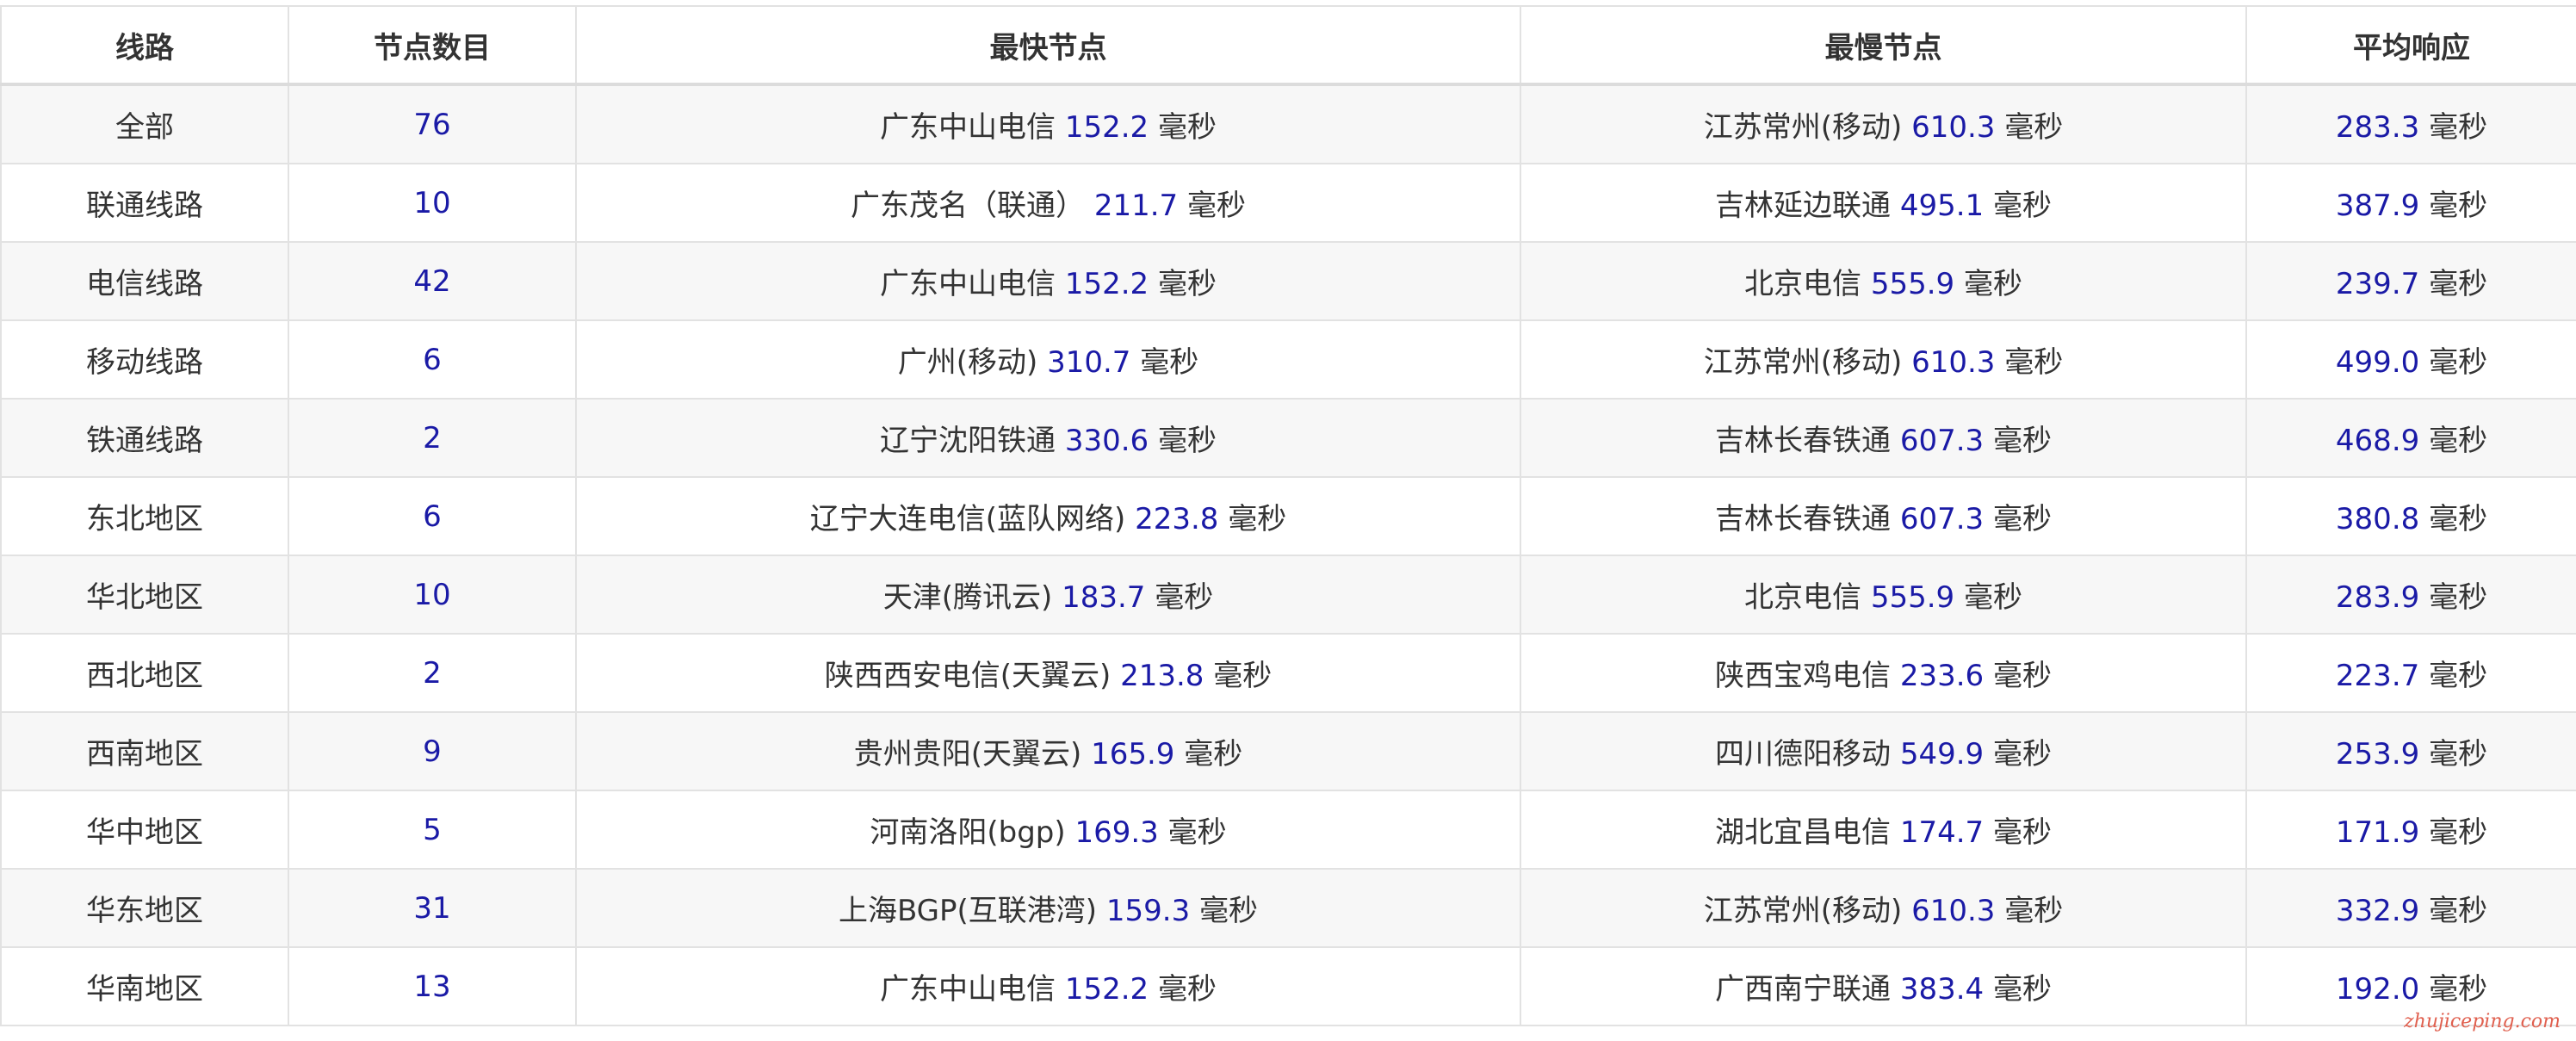 This screenshot has height=1041, width=2576. Describe the element at coordinates (144, 754) in the screenshot. I see `line-label: 西南地区` at that location.